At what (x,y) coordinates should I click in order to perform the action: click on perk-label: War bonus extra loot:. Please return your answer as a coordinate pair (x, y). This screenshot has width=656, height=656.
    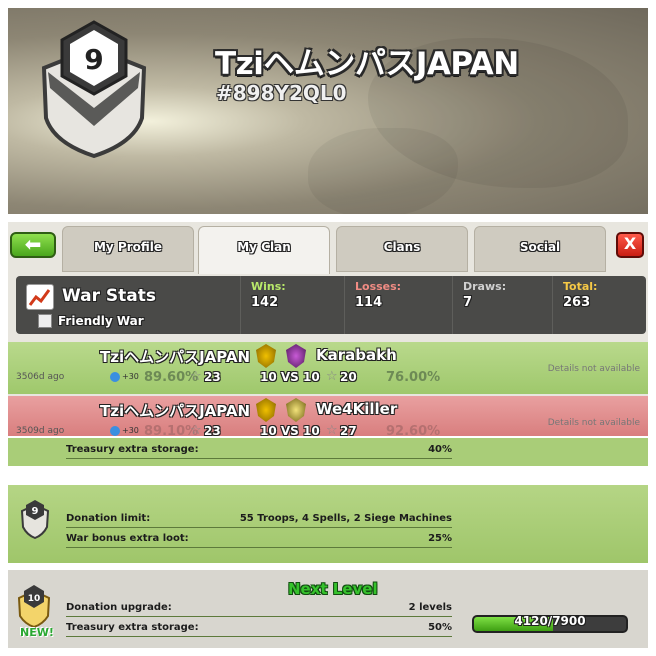
    Looking at the image, I should click on (127, 538).